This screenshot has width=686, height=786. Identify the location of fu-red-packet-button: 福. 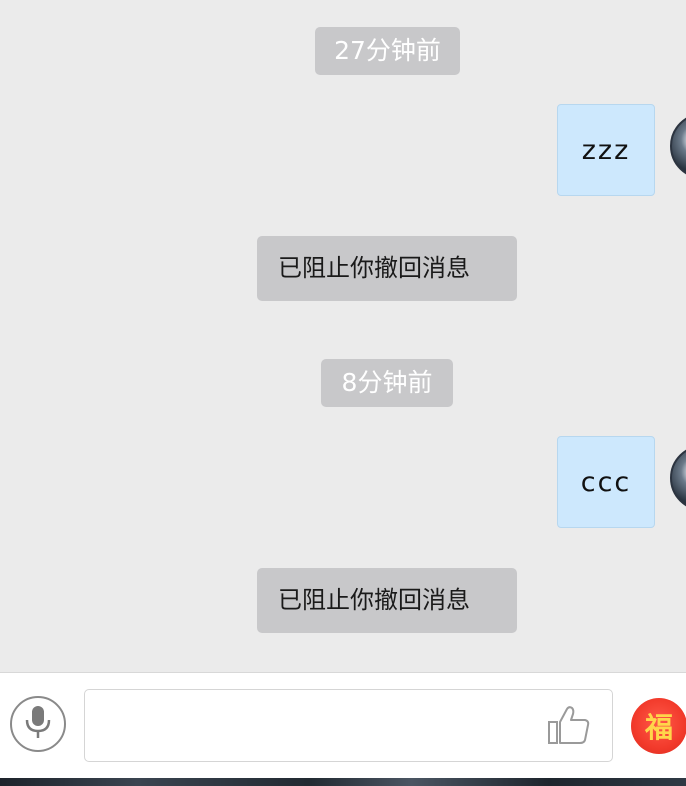
(658, 726).